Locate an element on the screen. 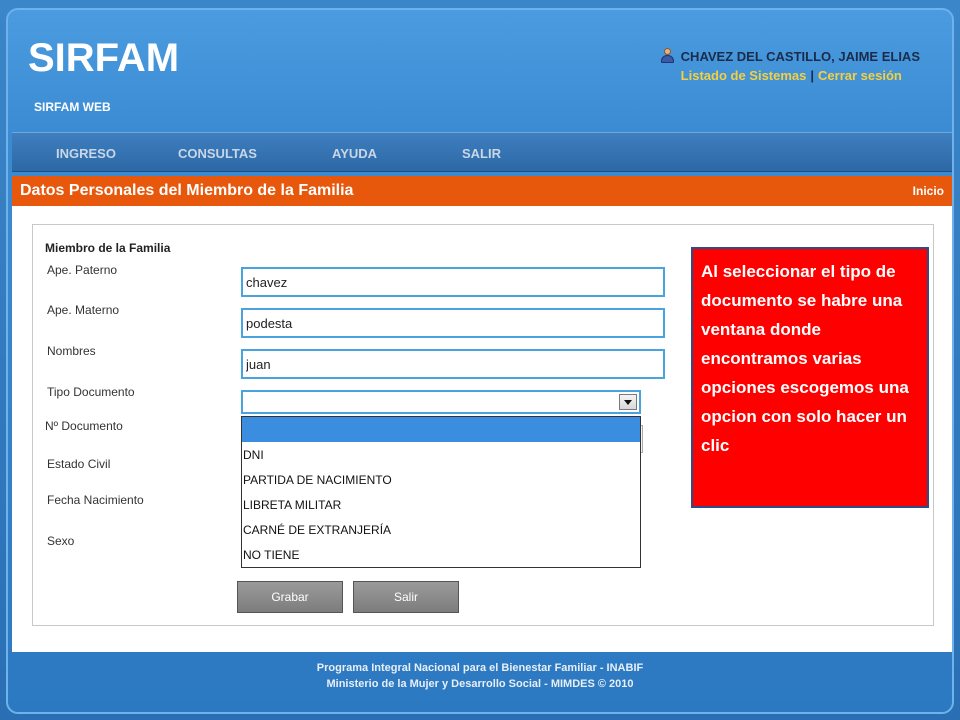 This screenshot has height=720, width=960. user-line: CHAVEZ DEL CASTILLO, JAIME ELIAS is located at coordinates (789, 56).